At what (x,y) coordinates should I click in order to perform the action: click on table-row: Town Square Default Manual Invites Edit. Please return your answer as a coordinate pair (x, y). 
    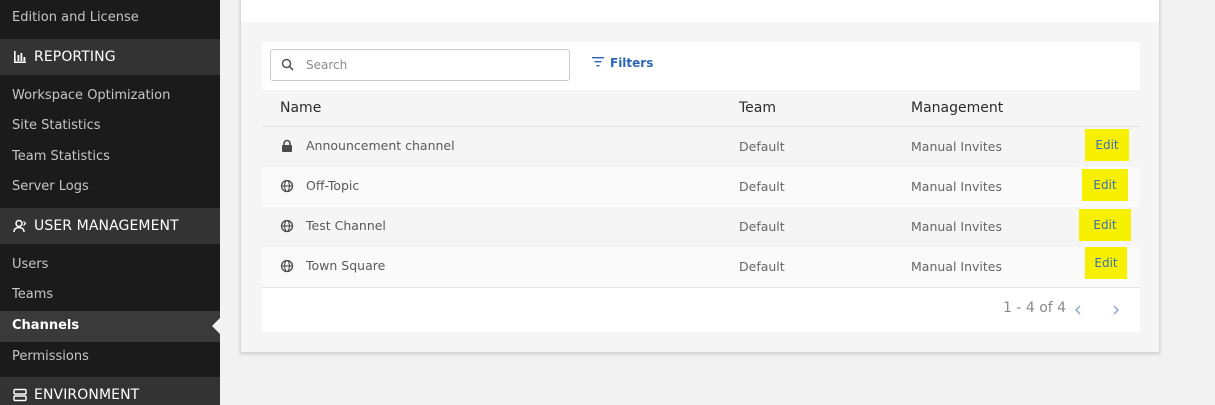
    Looking at the image, I should click on (701, 267).